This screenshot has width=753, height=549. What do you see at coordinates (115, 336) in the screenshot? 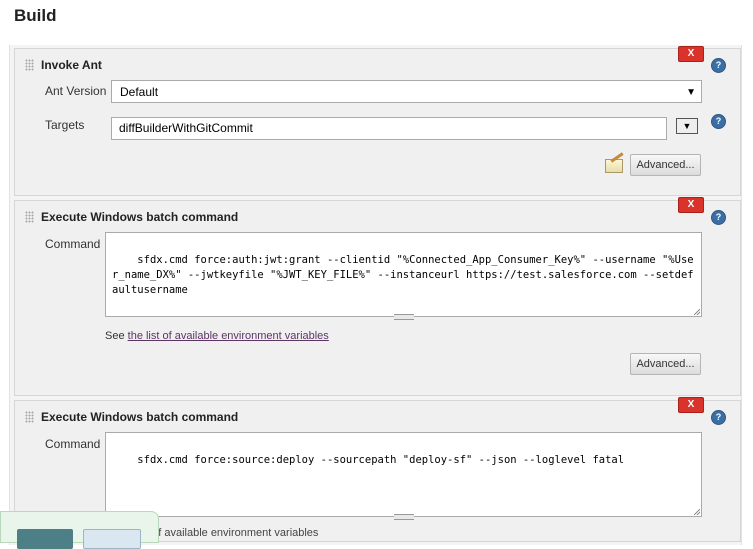
I see `see-prefix: See` at bounding box center [115, 336].